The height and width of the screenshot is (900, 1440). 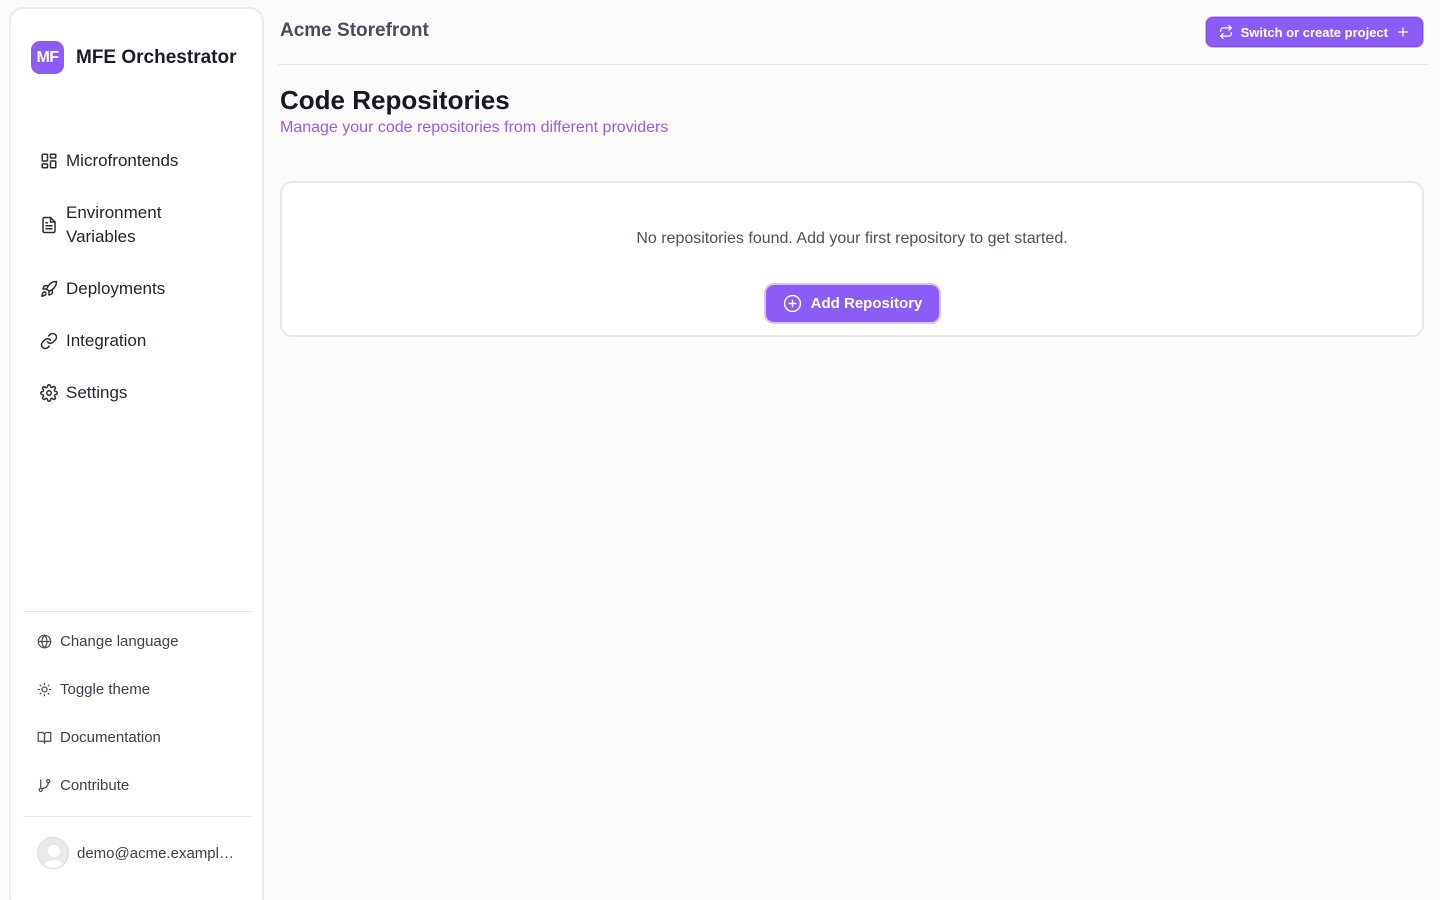 I want to click on sidebar-item-label: Deployments, so click(x=116, y=288).